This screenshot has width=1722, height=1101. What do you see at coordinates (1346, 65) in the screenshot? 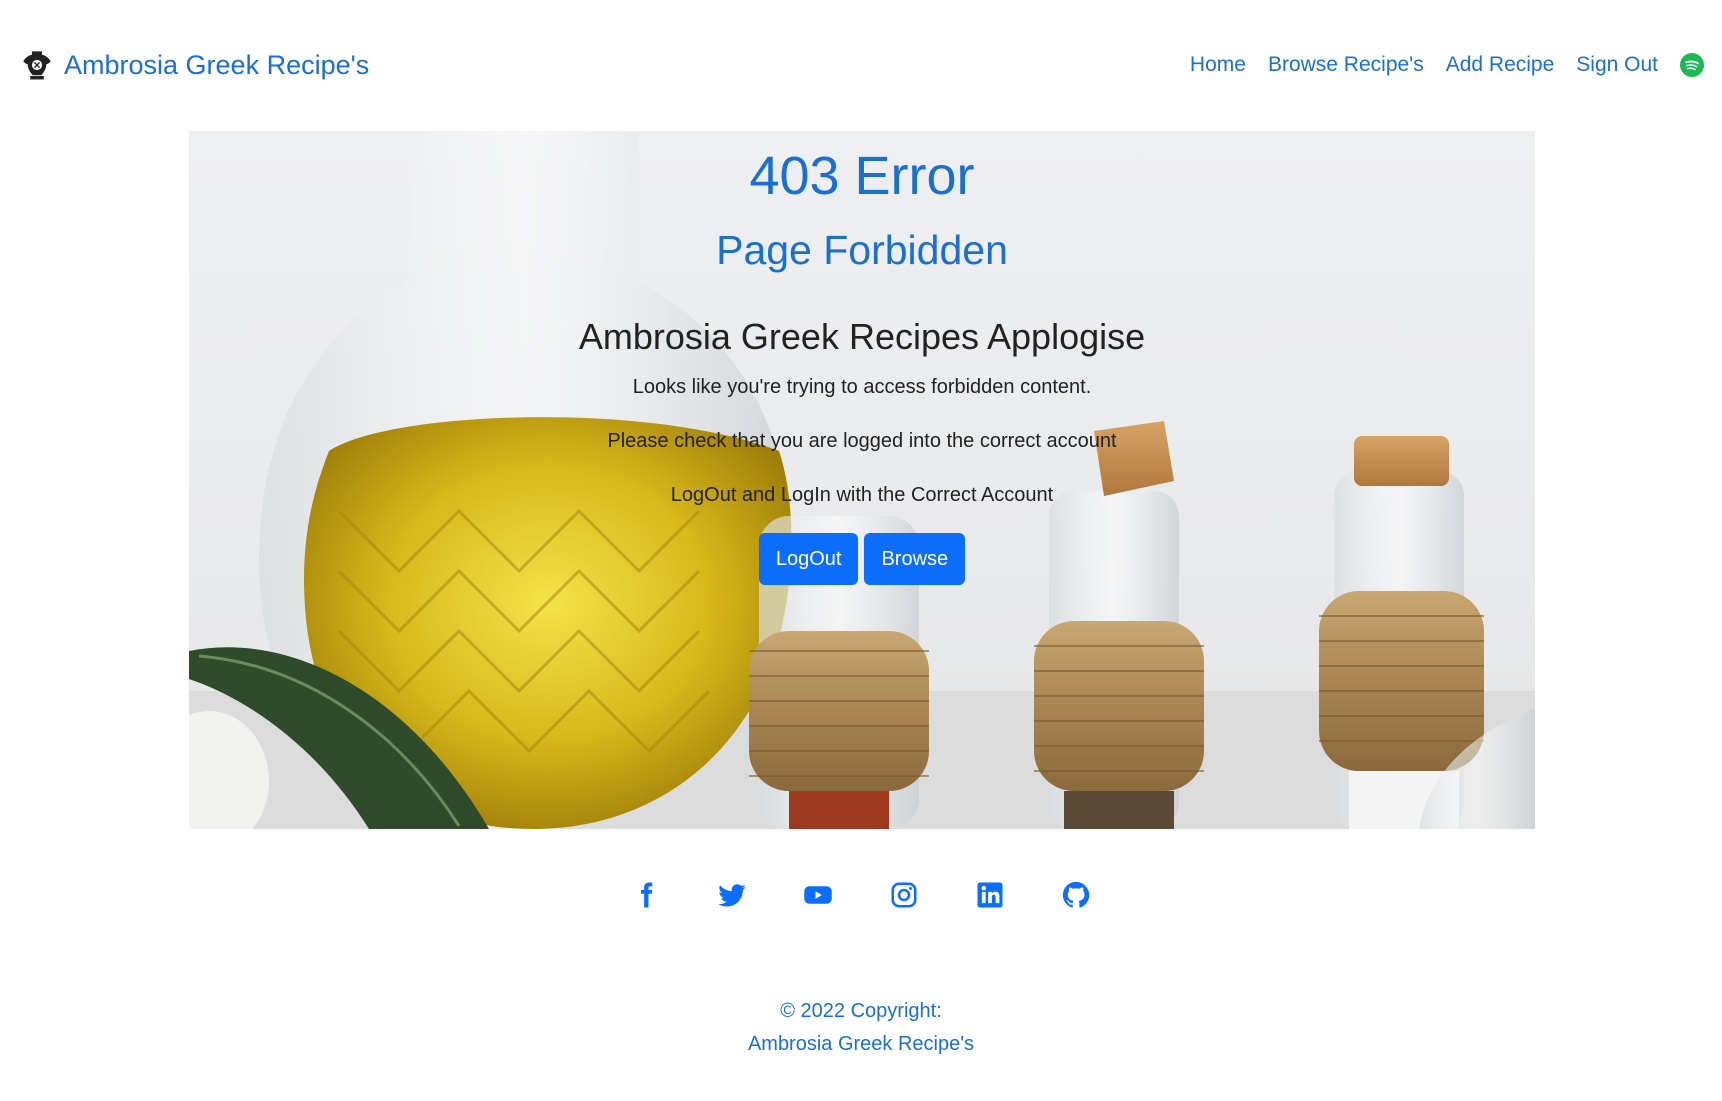
I see `nav-browse-recipes: Browse Recipe's` at bounding box center [1346, 65].